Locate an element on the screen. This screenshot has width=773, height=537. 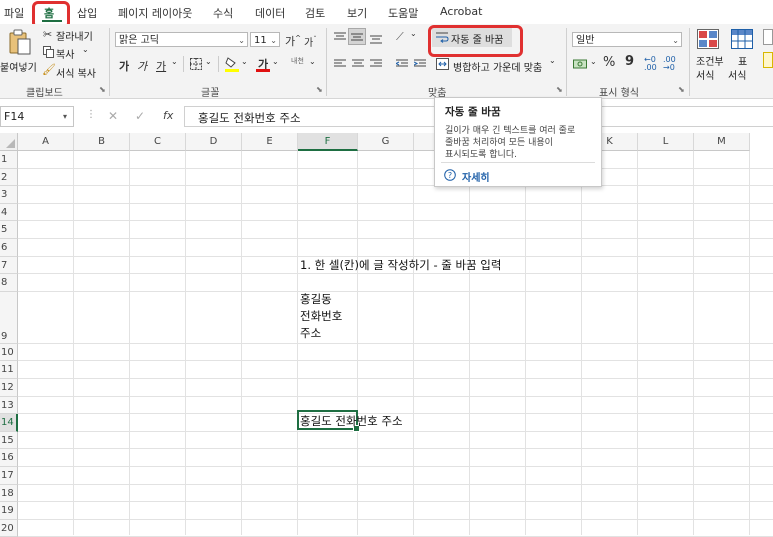
tab-insert: 삽입 is located at coordinates (87, 13).